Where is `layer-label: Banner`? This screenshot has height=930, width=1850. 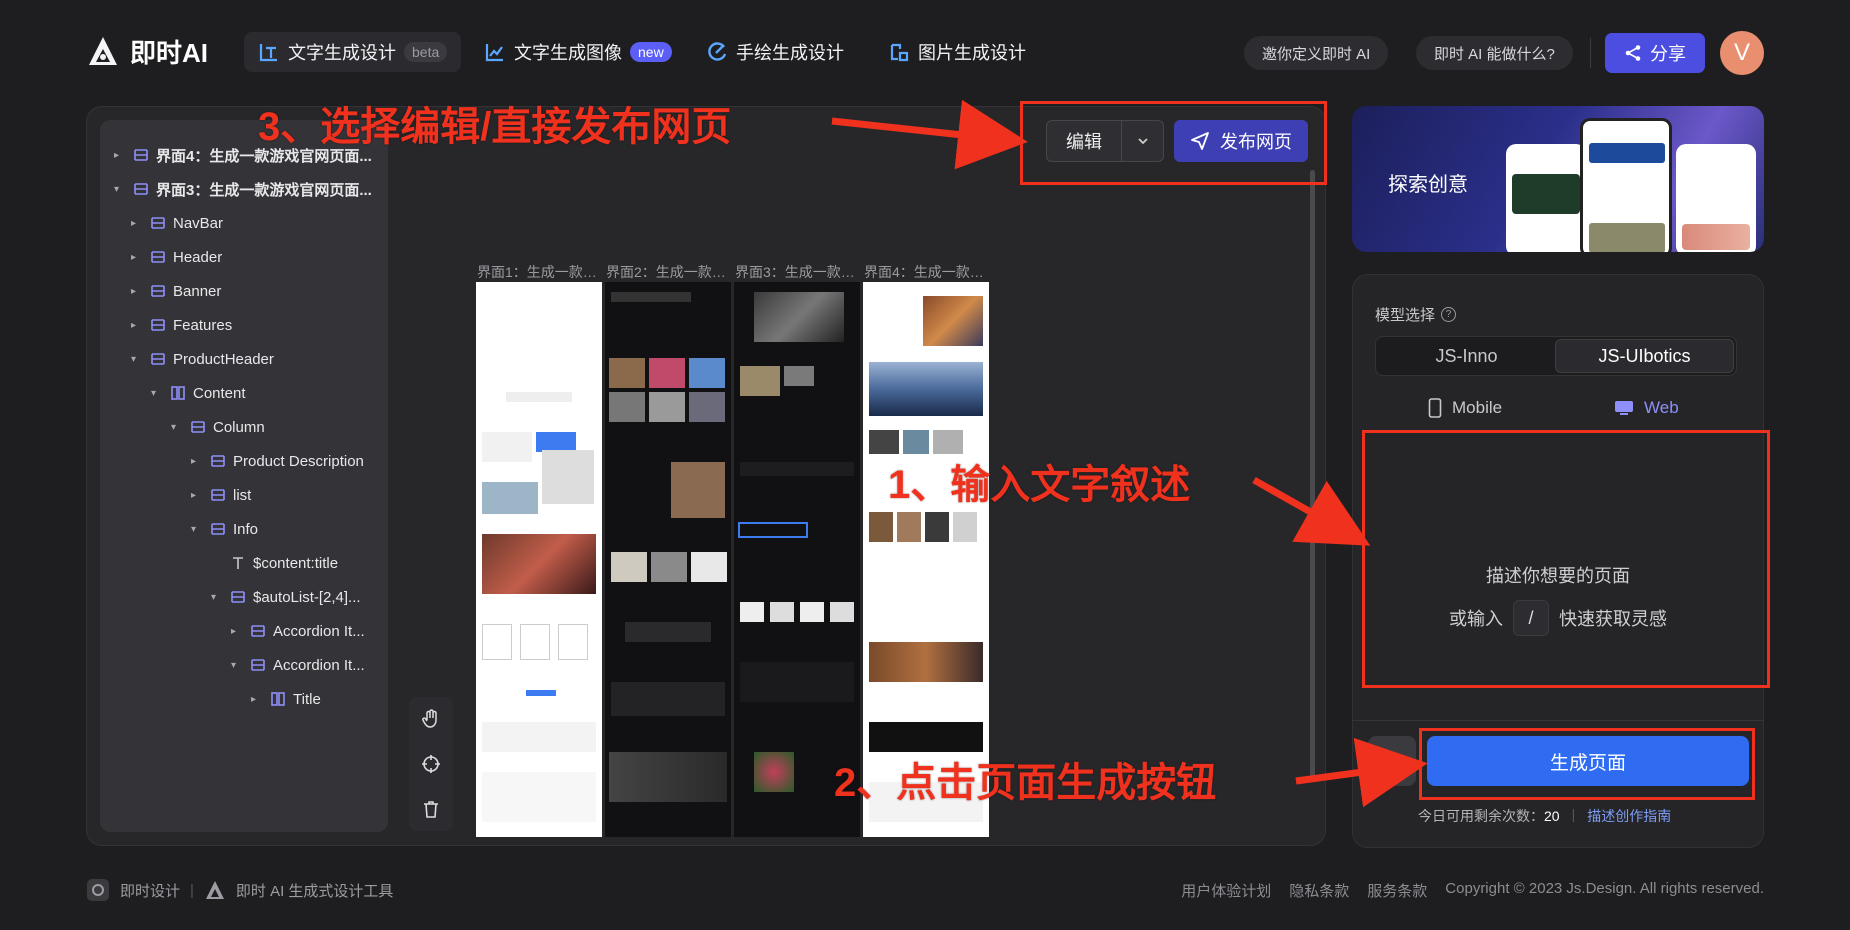
layer-label: Banner is located at coordinates (197, 291).